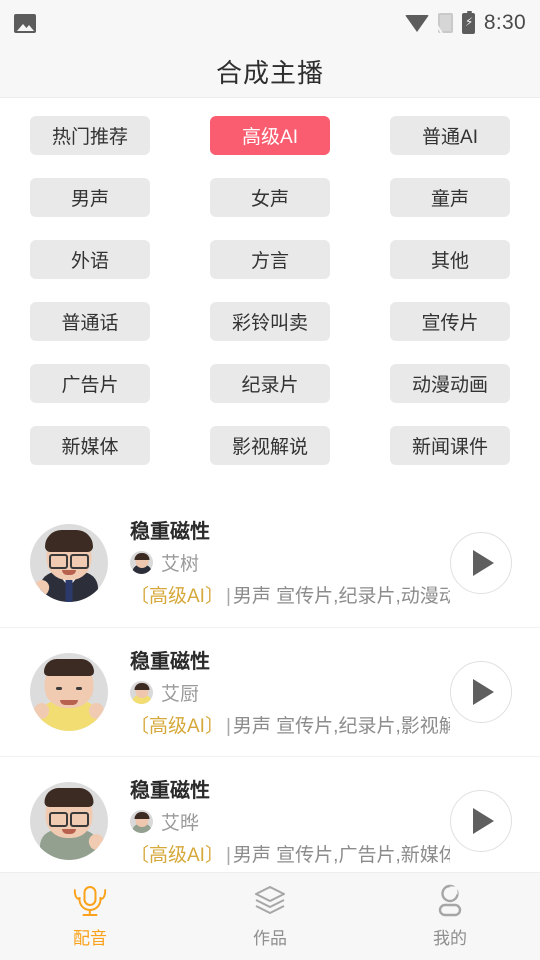  Describe the element at coordinates (270, 901) in the screenshot. I see `layers-icon` at that location.